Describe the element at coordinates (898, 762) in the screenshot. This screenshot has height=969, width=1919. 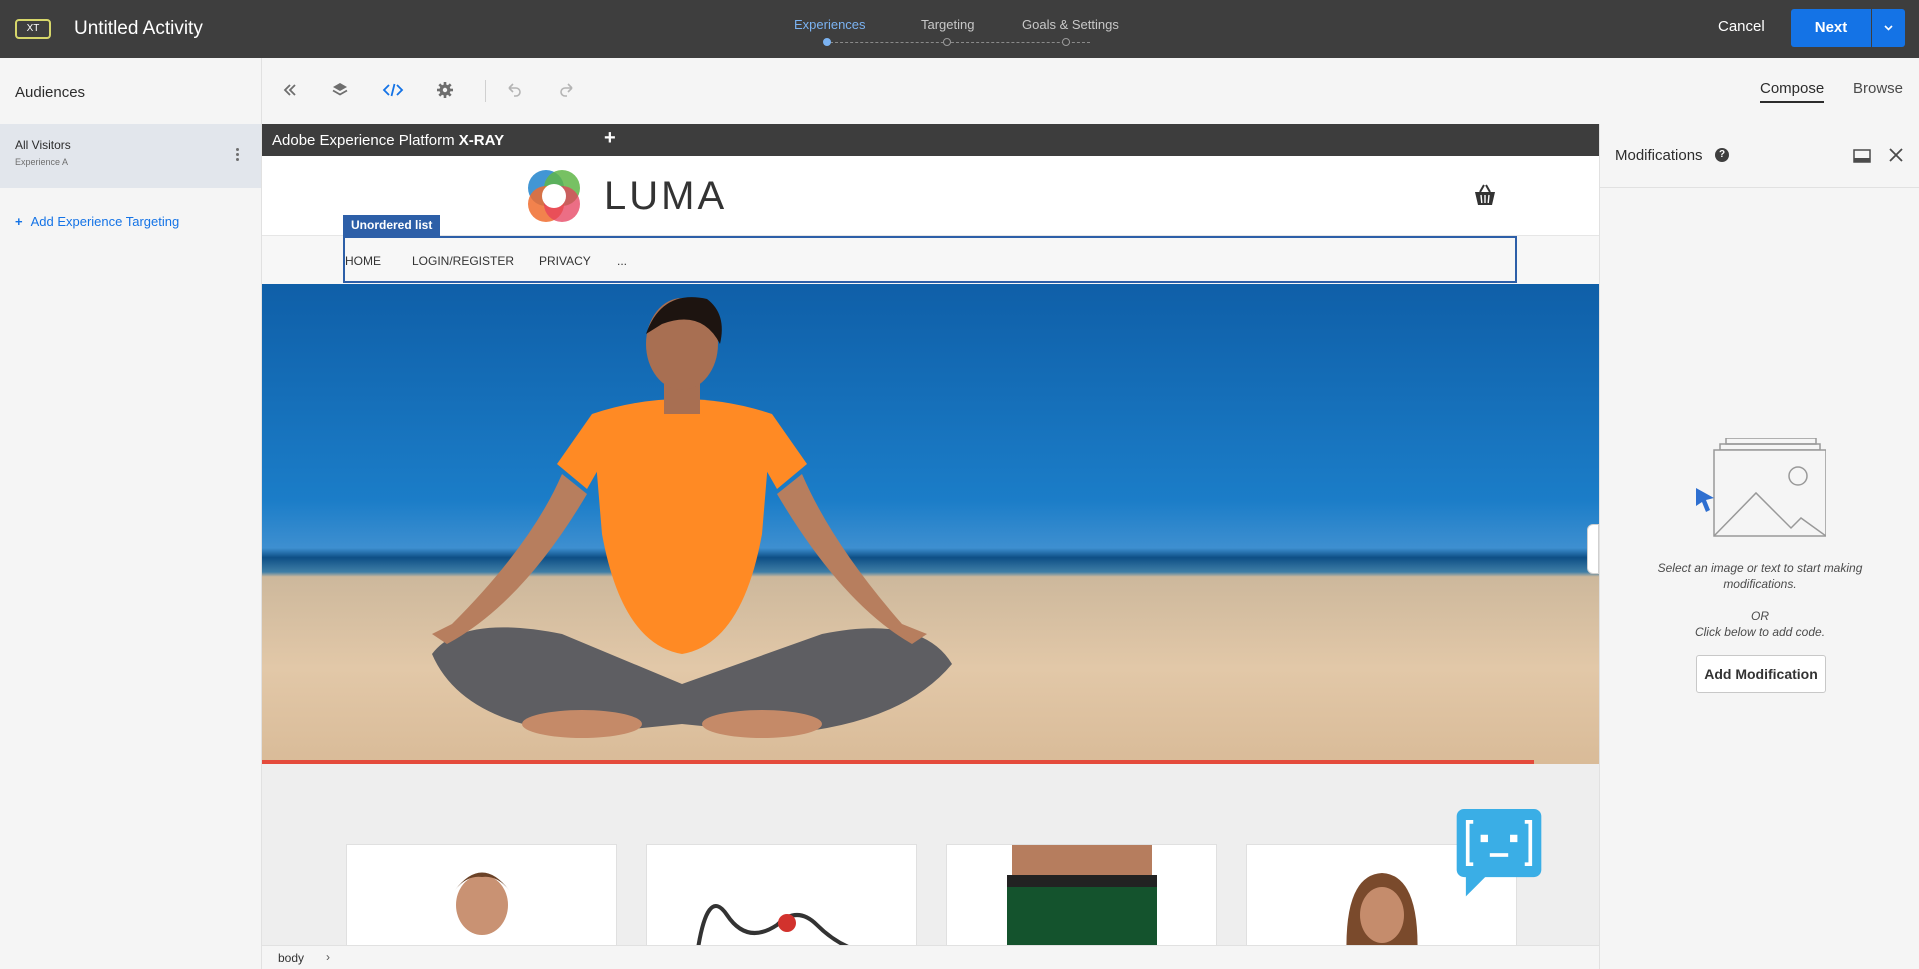
I see `hero-bottom-bar` at that location.